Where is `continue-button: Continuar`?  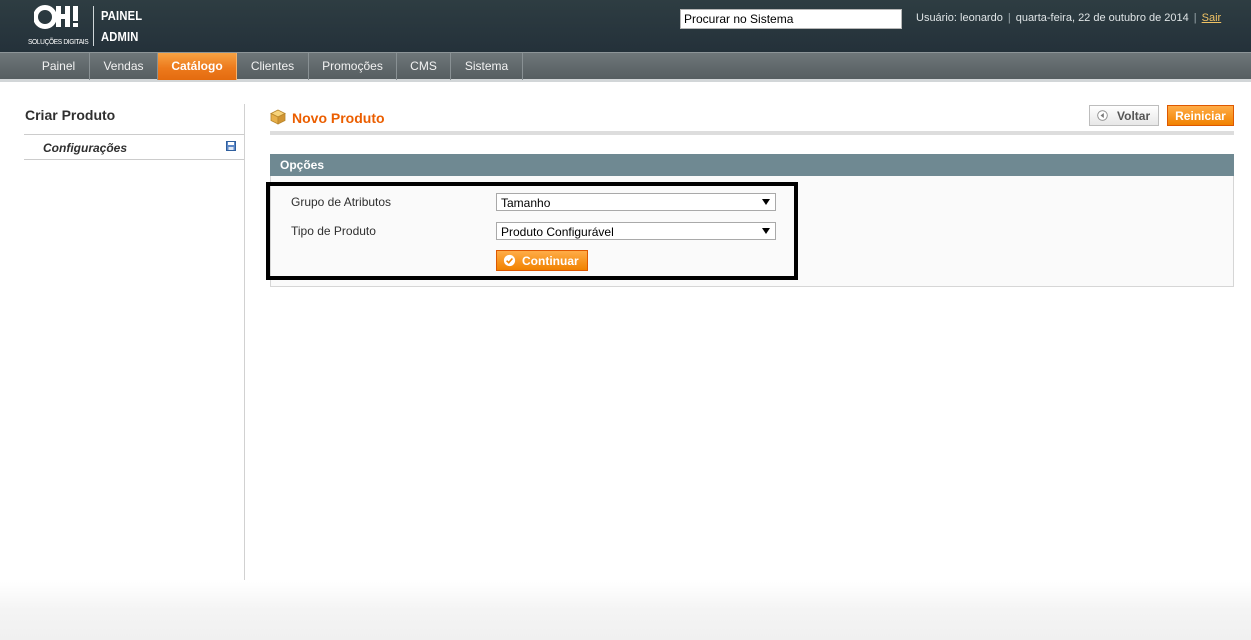
continue-button: Continuar is located at coordinates (542, 260).